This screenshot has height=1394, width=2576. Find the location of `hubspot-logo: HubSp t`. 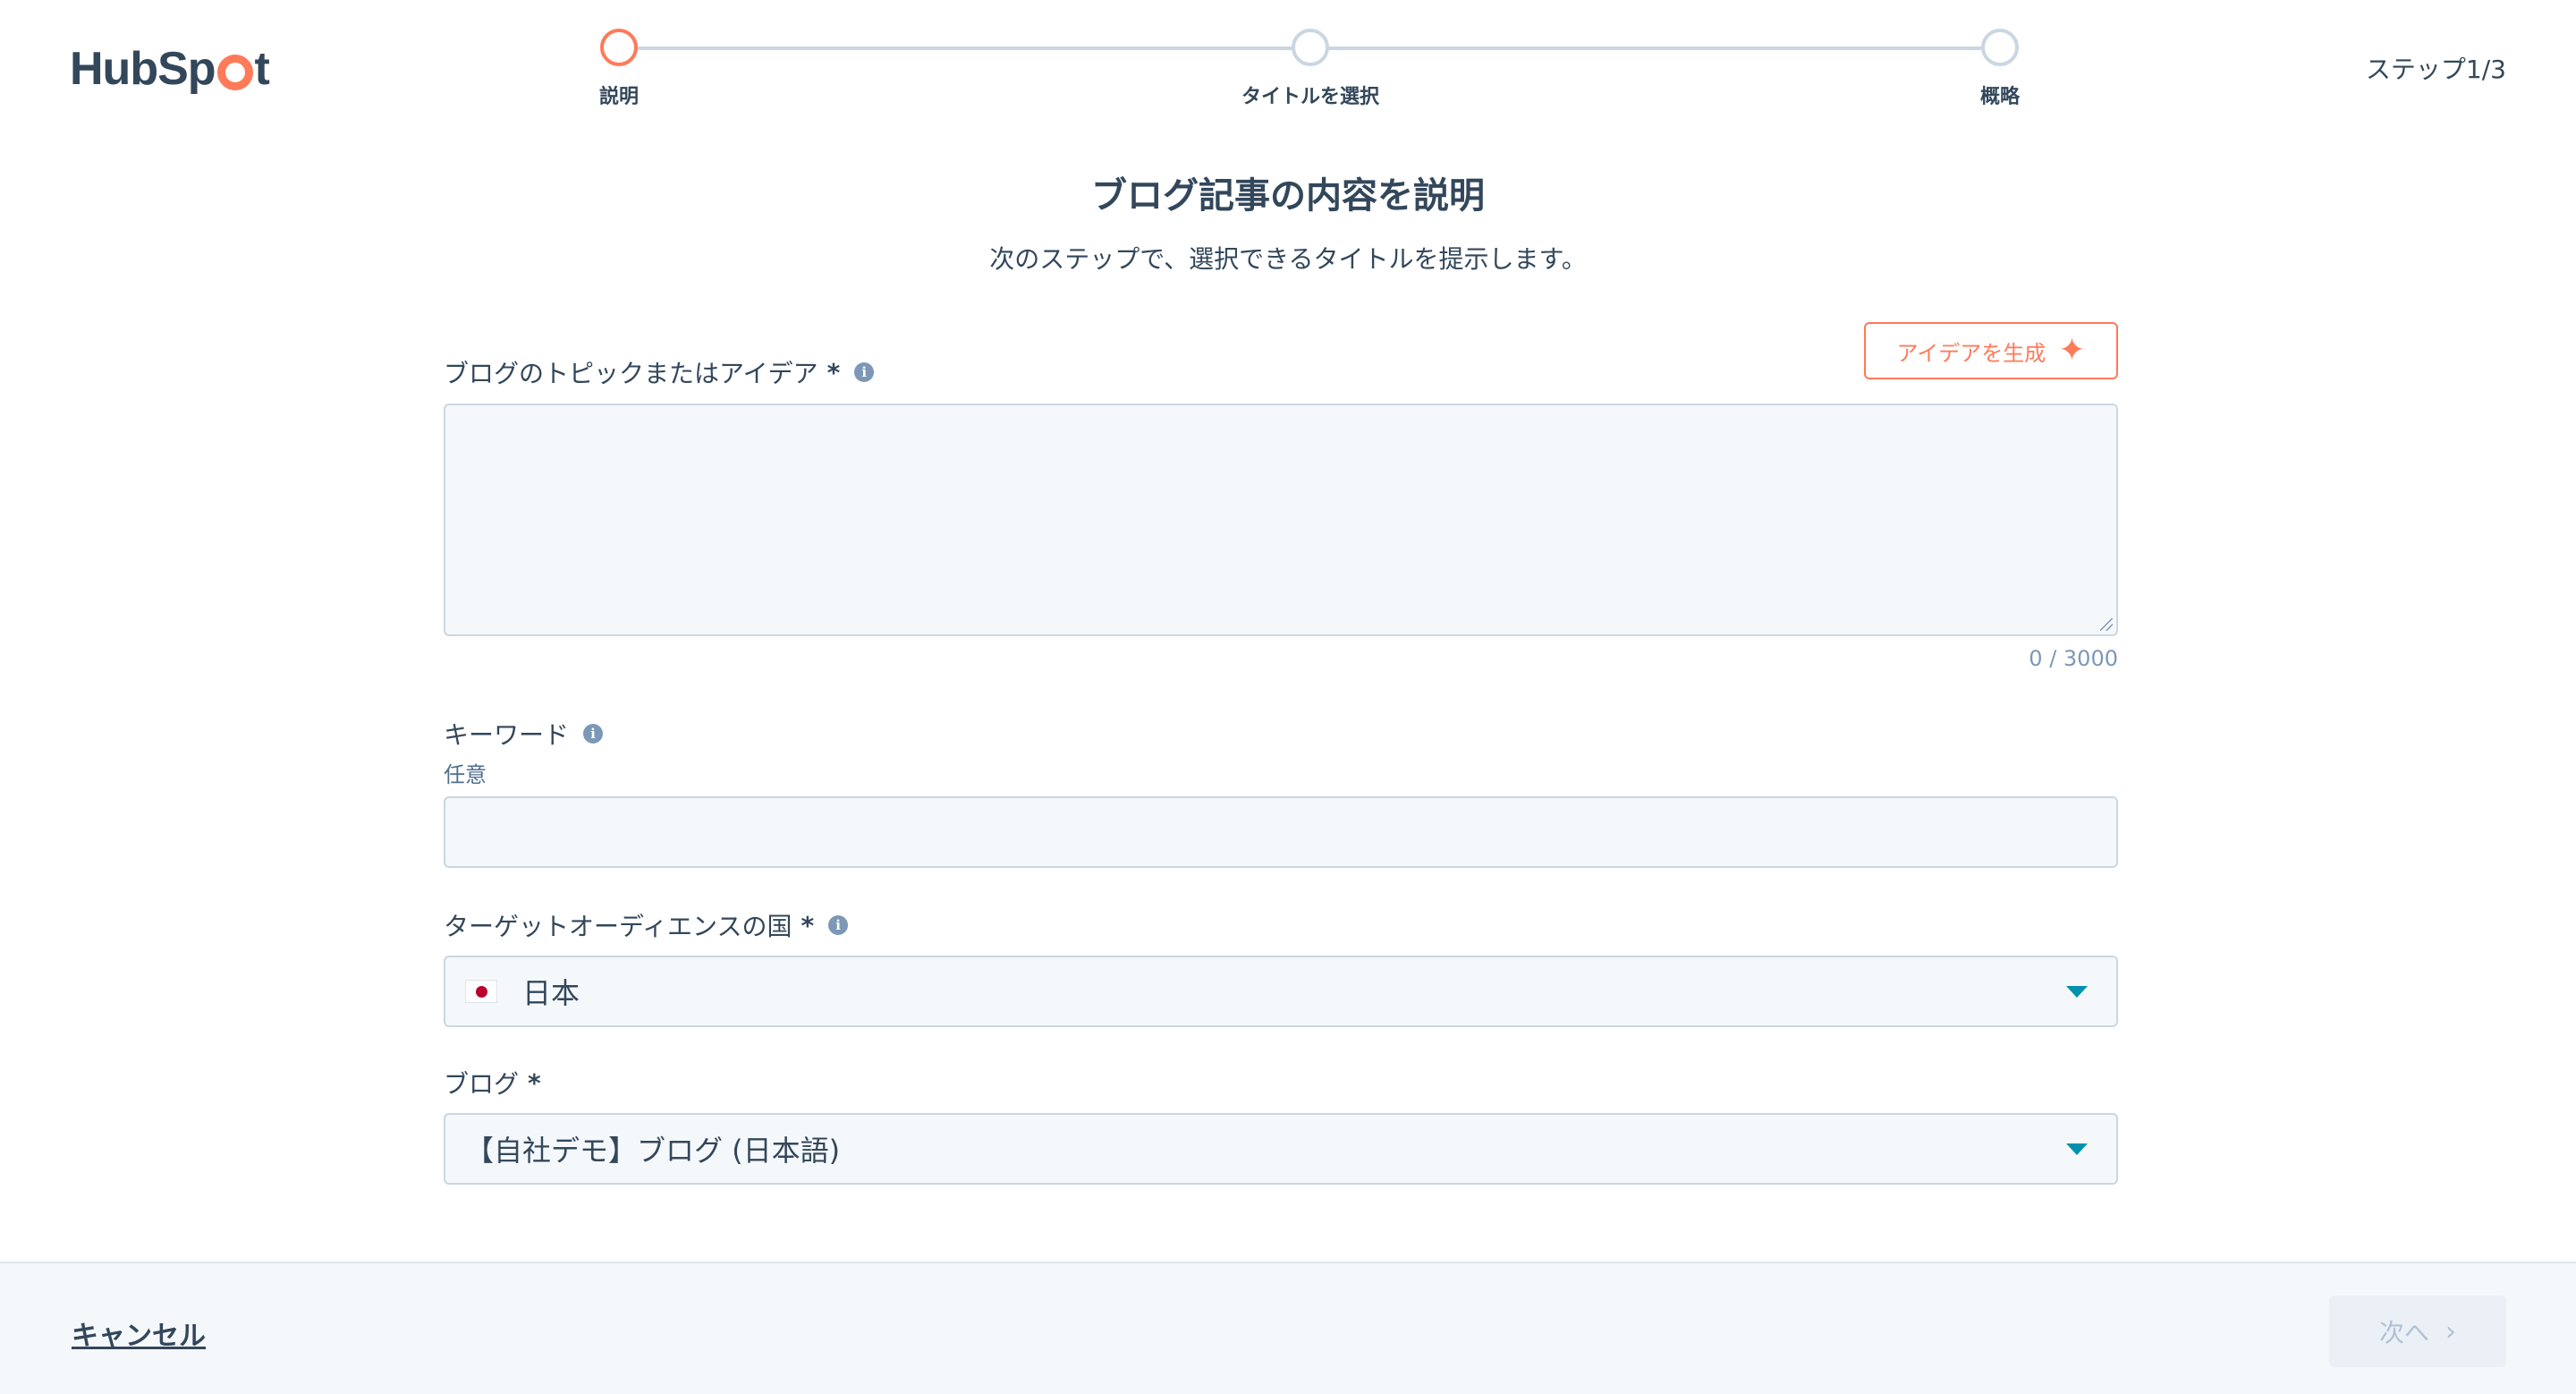

hubspot-logo: HubSp t is located at coordinates (170, 68).